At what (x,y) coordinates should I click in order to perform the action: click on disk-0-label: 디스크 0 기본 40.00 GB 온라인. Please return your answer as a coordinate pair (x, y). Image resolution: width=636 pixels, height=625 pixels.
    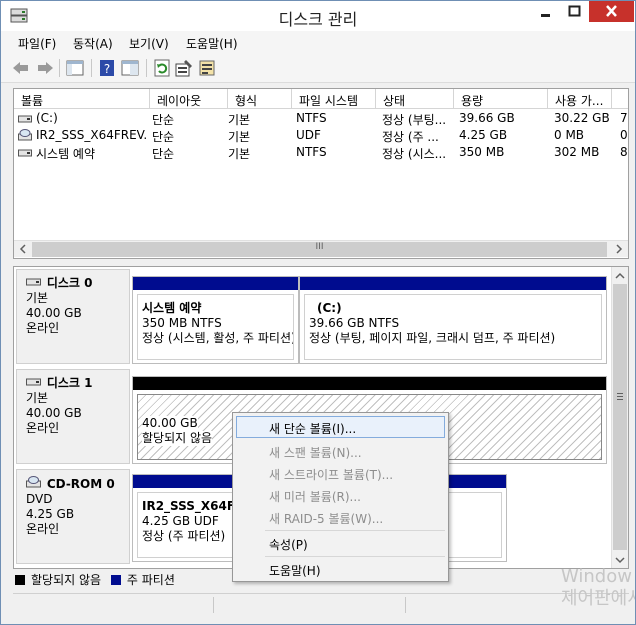
    Looking at the image, I should click on (73, 316).